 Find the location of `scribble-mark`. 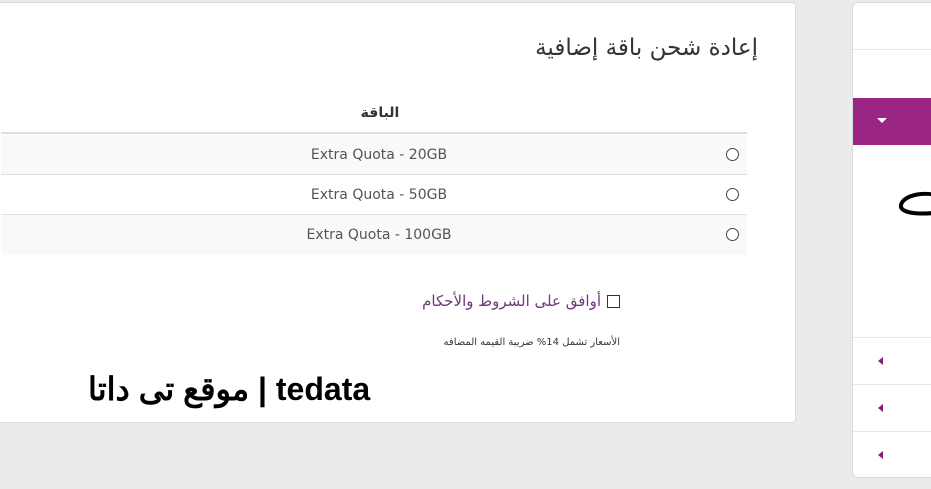

scribble-mark is located at coordinates (915, 203).